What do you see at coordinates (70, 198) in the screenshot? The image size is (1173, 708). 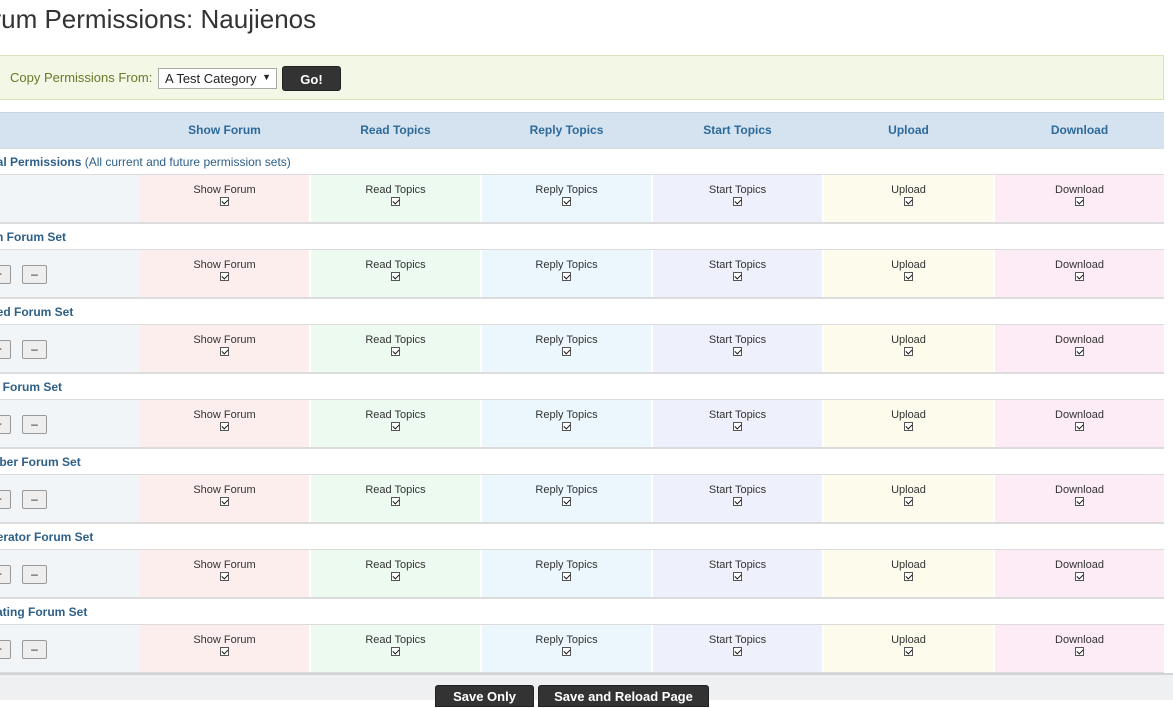 I see `row-controls` at bounding box center [70, 198].